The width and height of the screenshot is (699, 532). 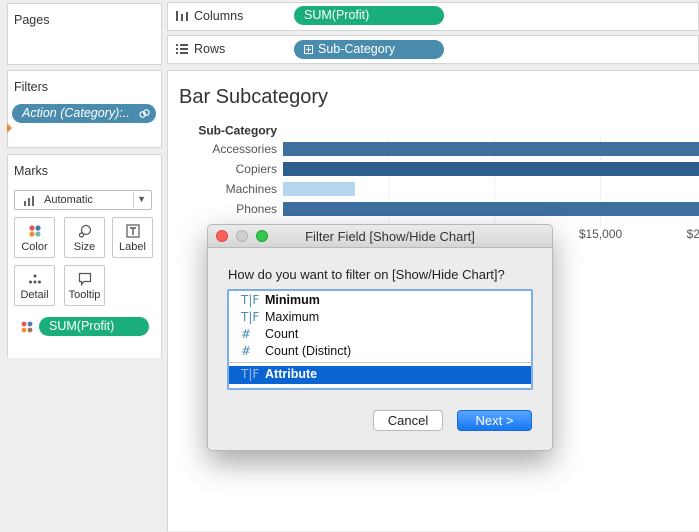 I want to click on columns-icon, so click(x=182, y=16).